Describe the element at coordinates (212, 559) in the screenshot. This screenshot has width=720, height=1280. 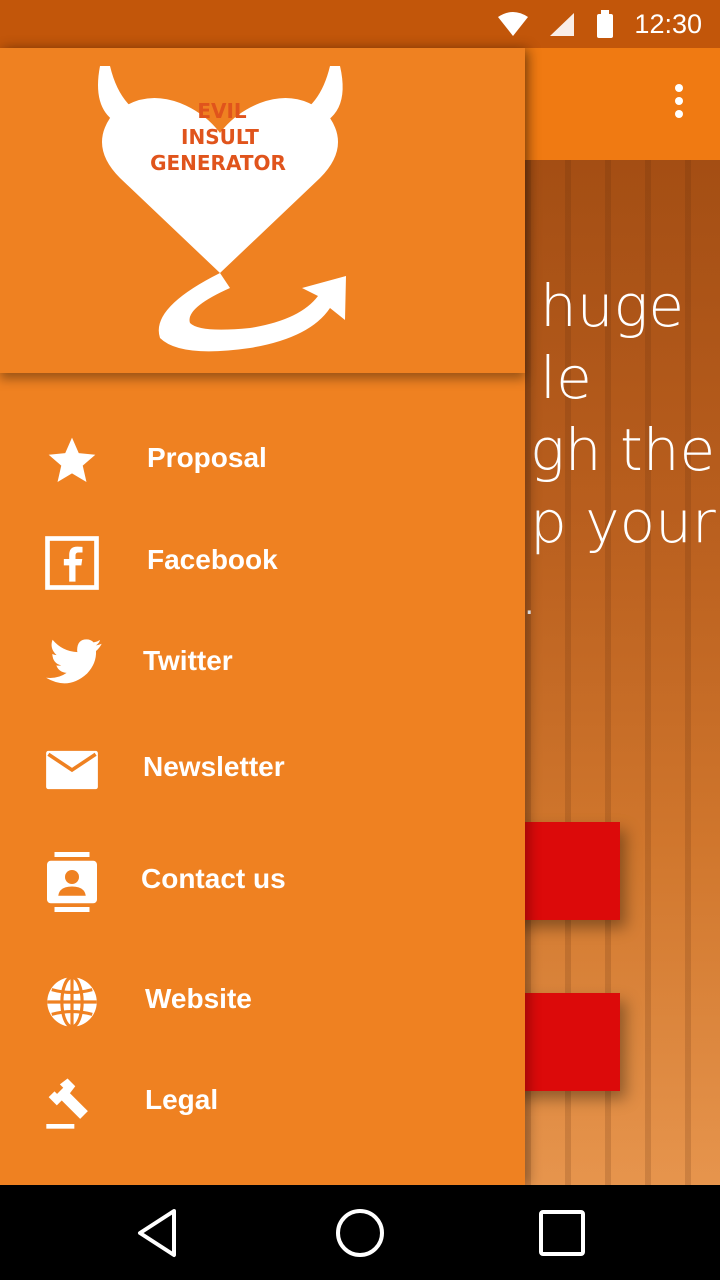
I see `drawer-item-label: Facebook` at that location.